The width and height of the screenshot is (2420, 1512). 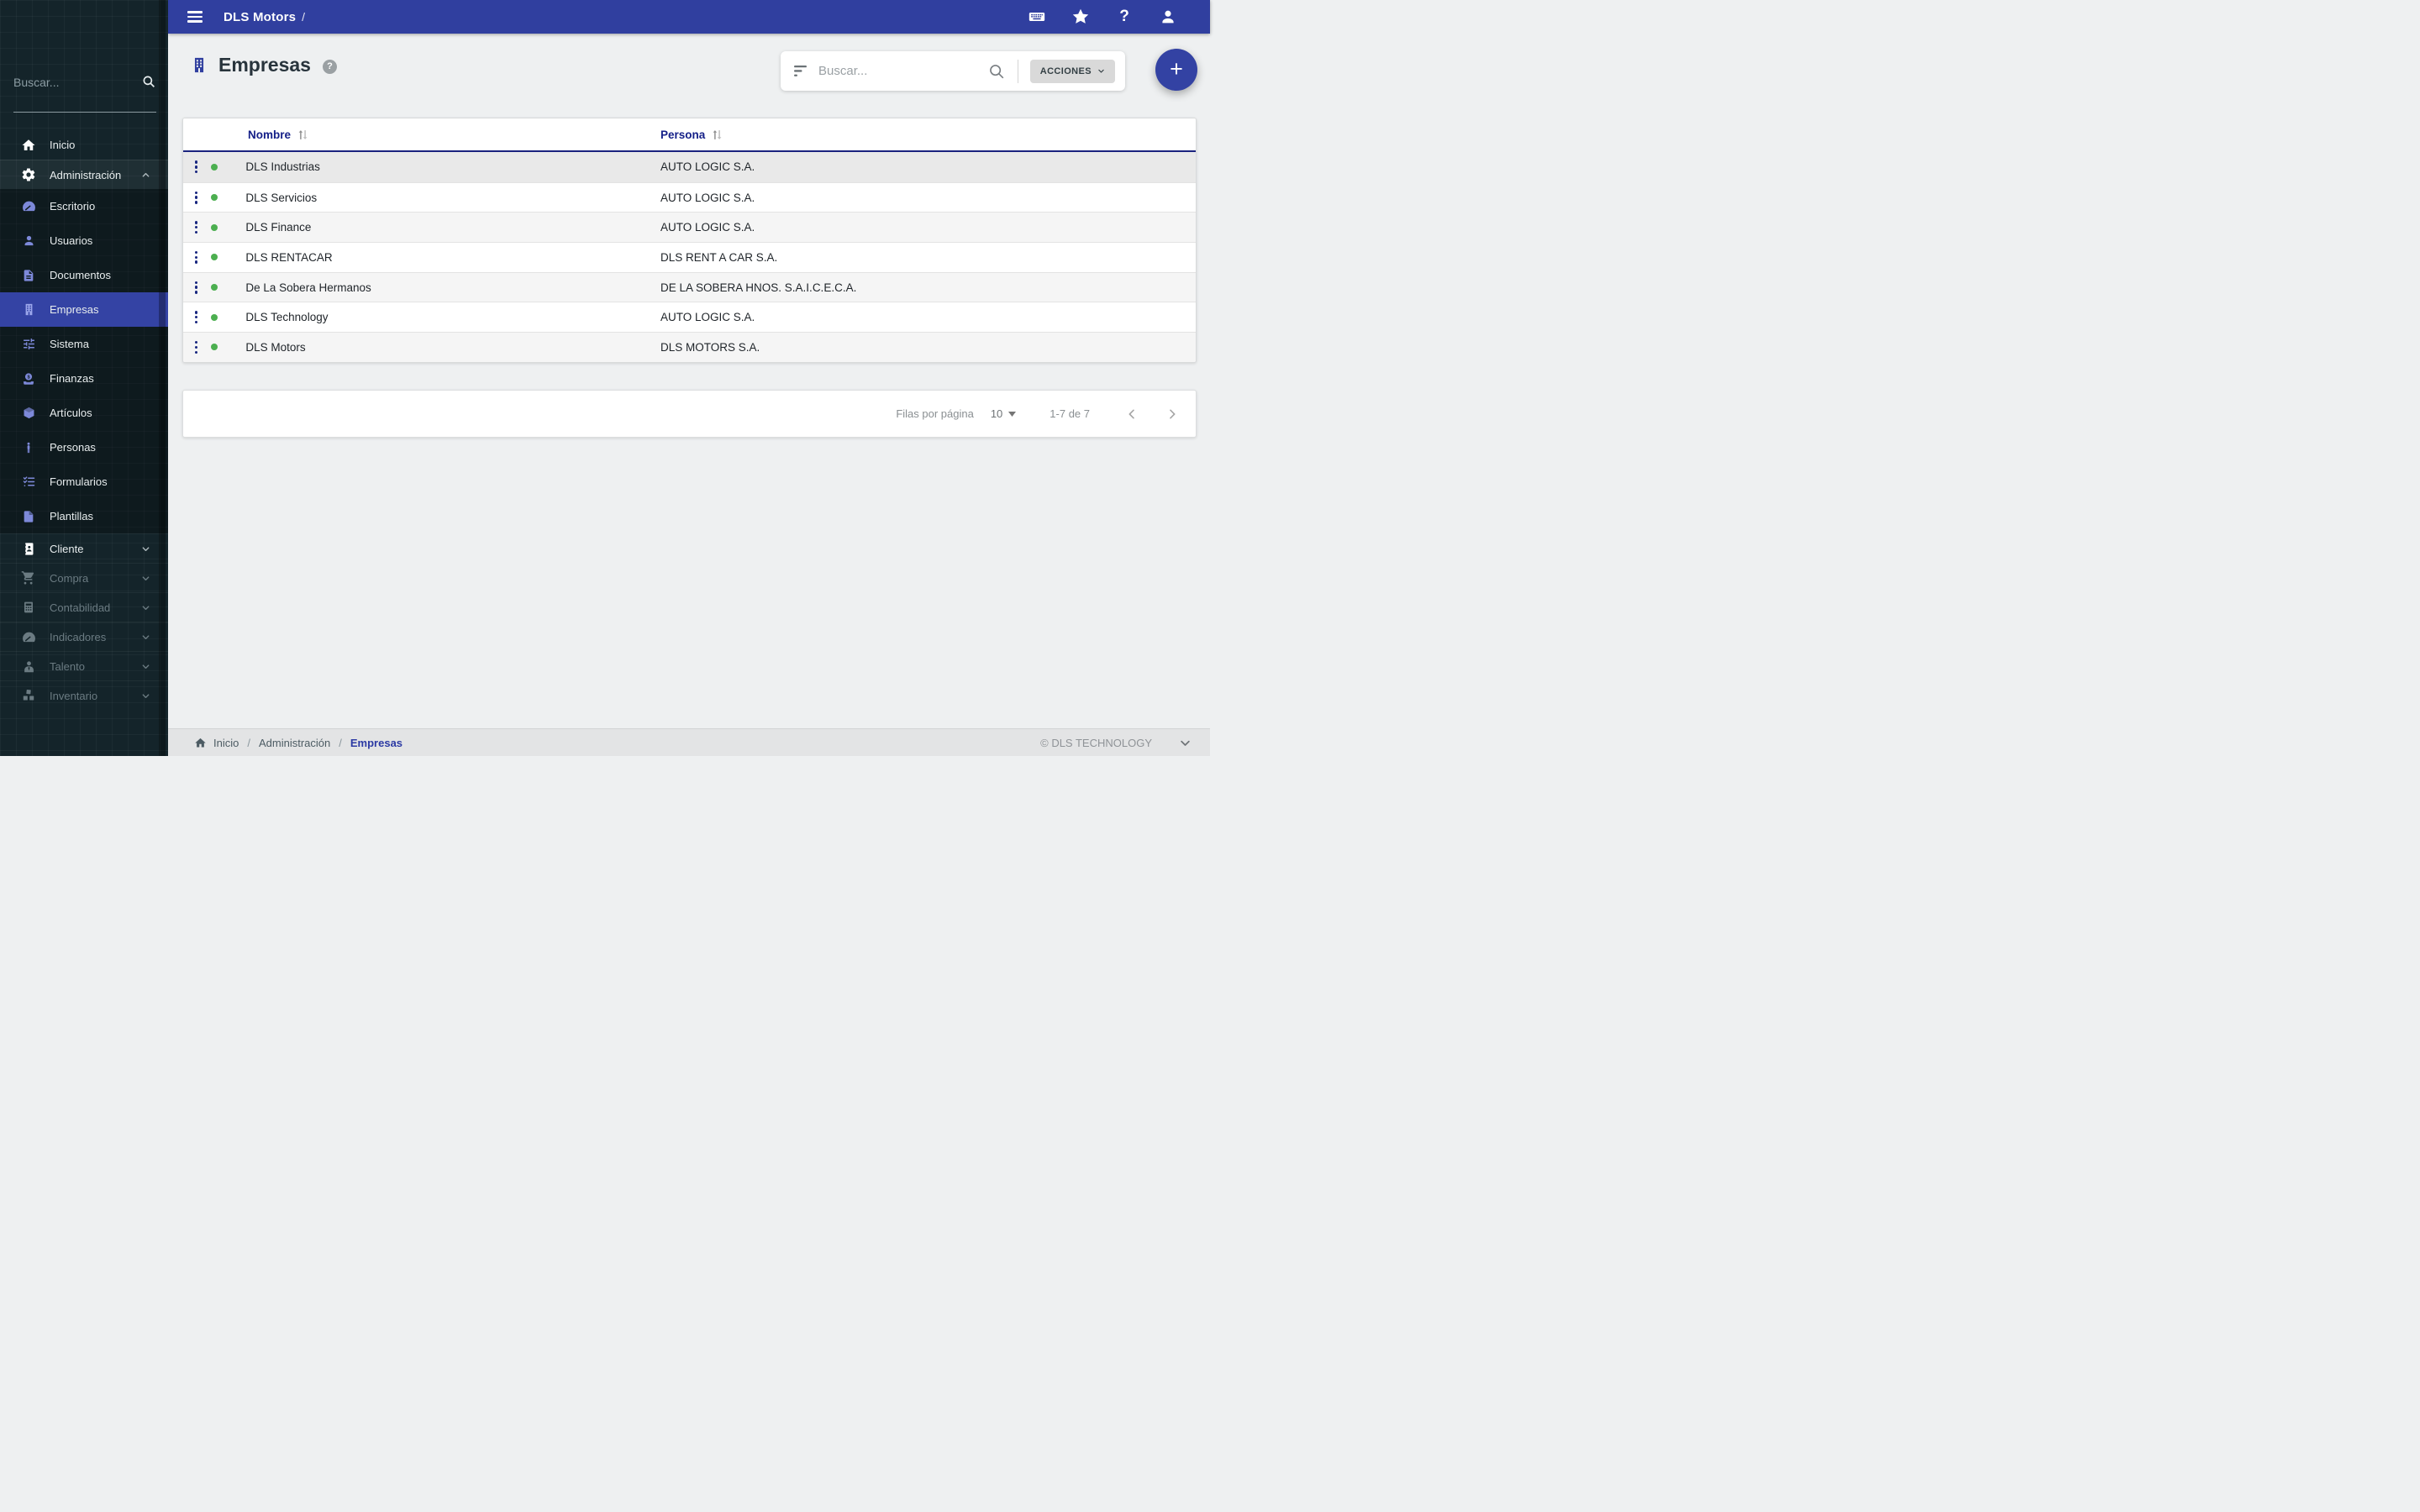 I want to click on sidebar-item-label: Cliente, so click(x=67, y=548).